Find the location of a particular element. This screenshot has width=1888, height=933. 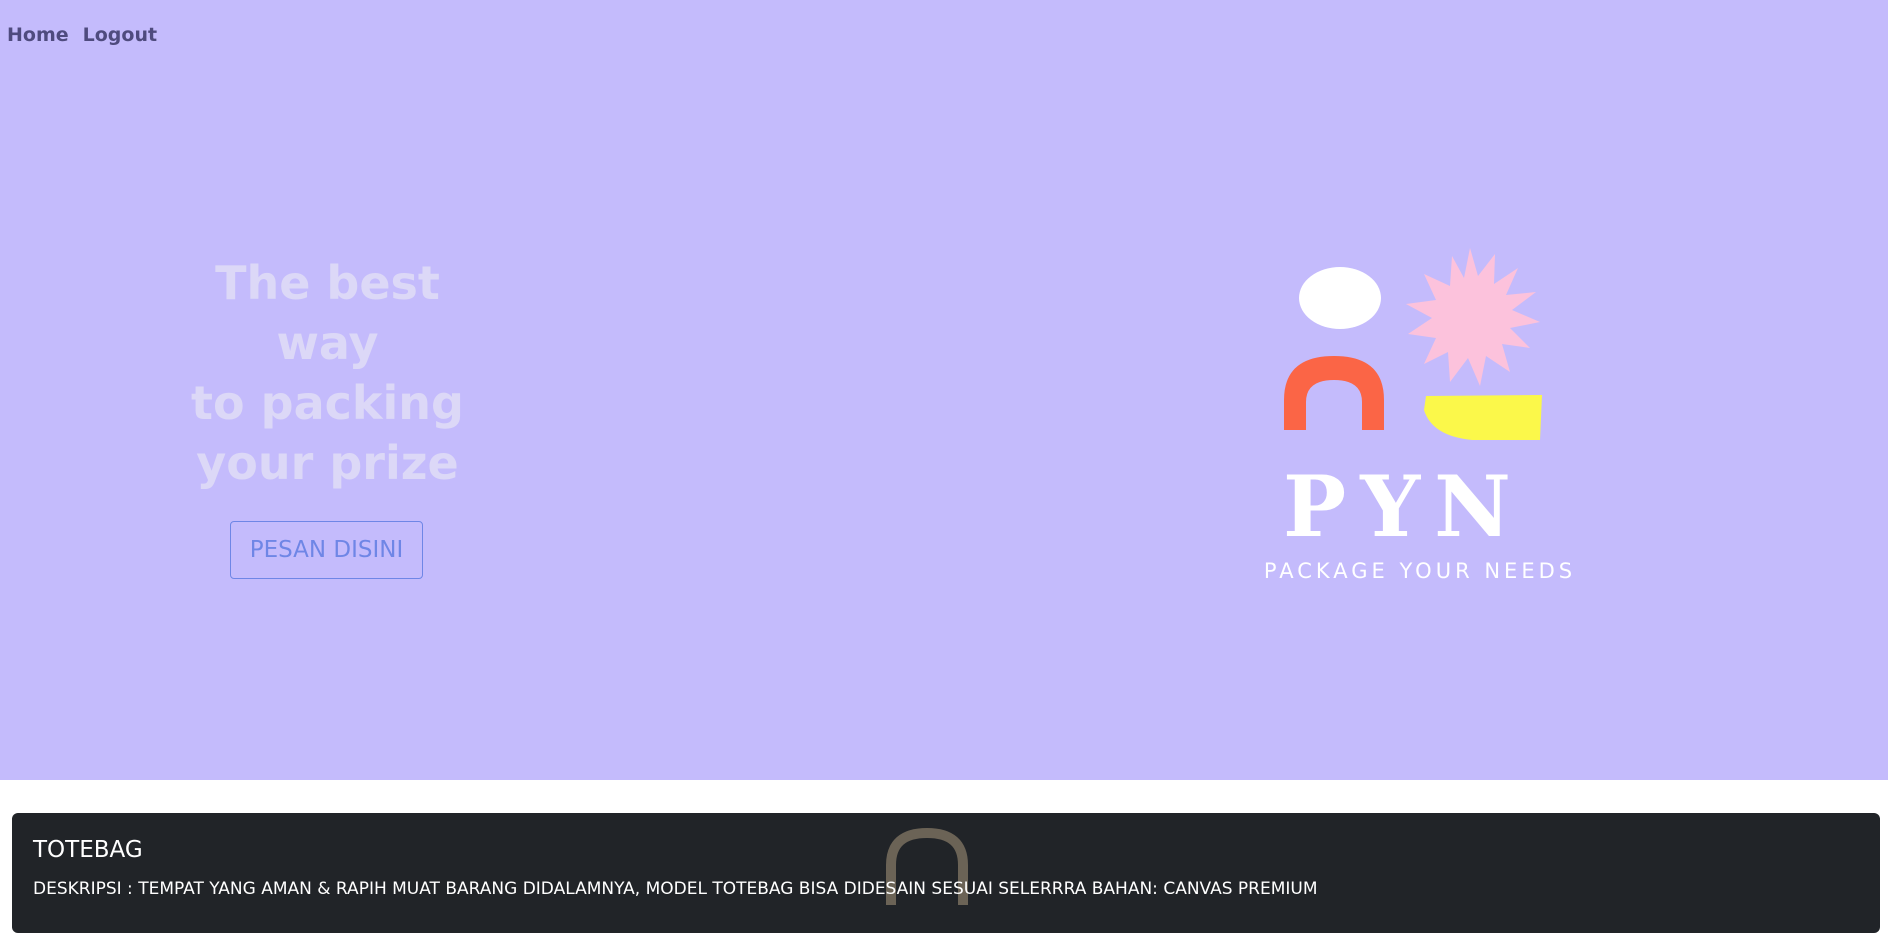

top-nav: Home Logout is located at coordinates (82, 35).